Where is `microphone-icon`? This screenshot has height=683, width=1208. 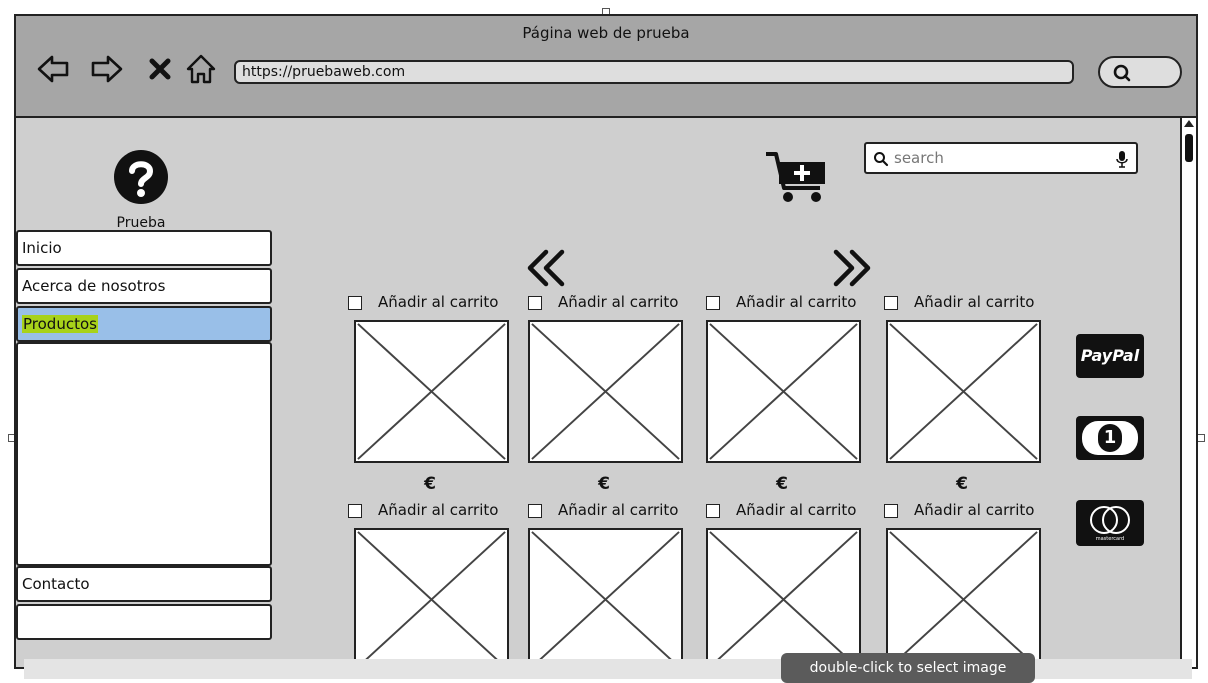
microphone-icon is located at coordinates (1122, 159).